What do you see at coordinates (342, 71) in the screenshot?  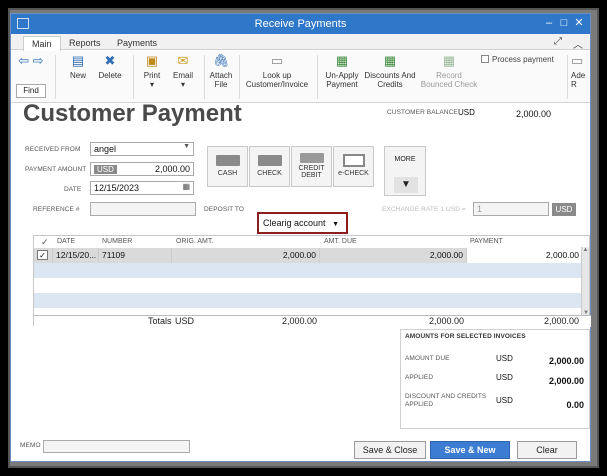 I see `unapply-payment-button: ▦ Un-Apply Payment` at bounding box center [342, 71].